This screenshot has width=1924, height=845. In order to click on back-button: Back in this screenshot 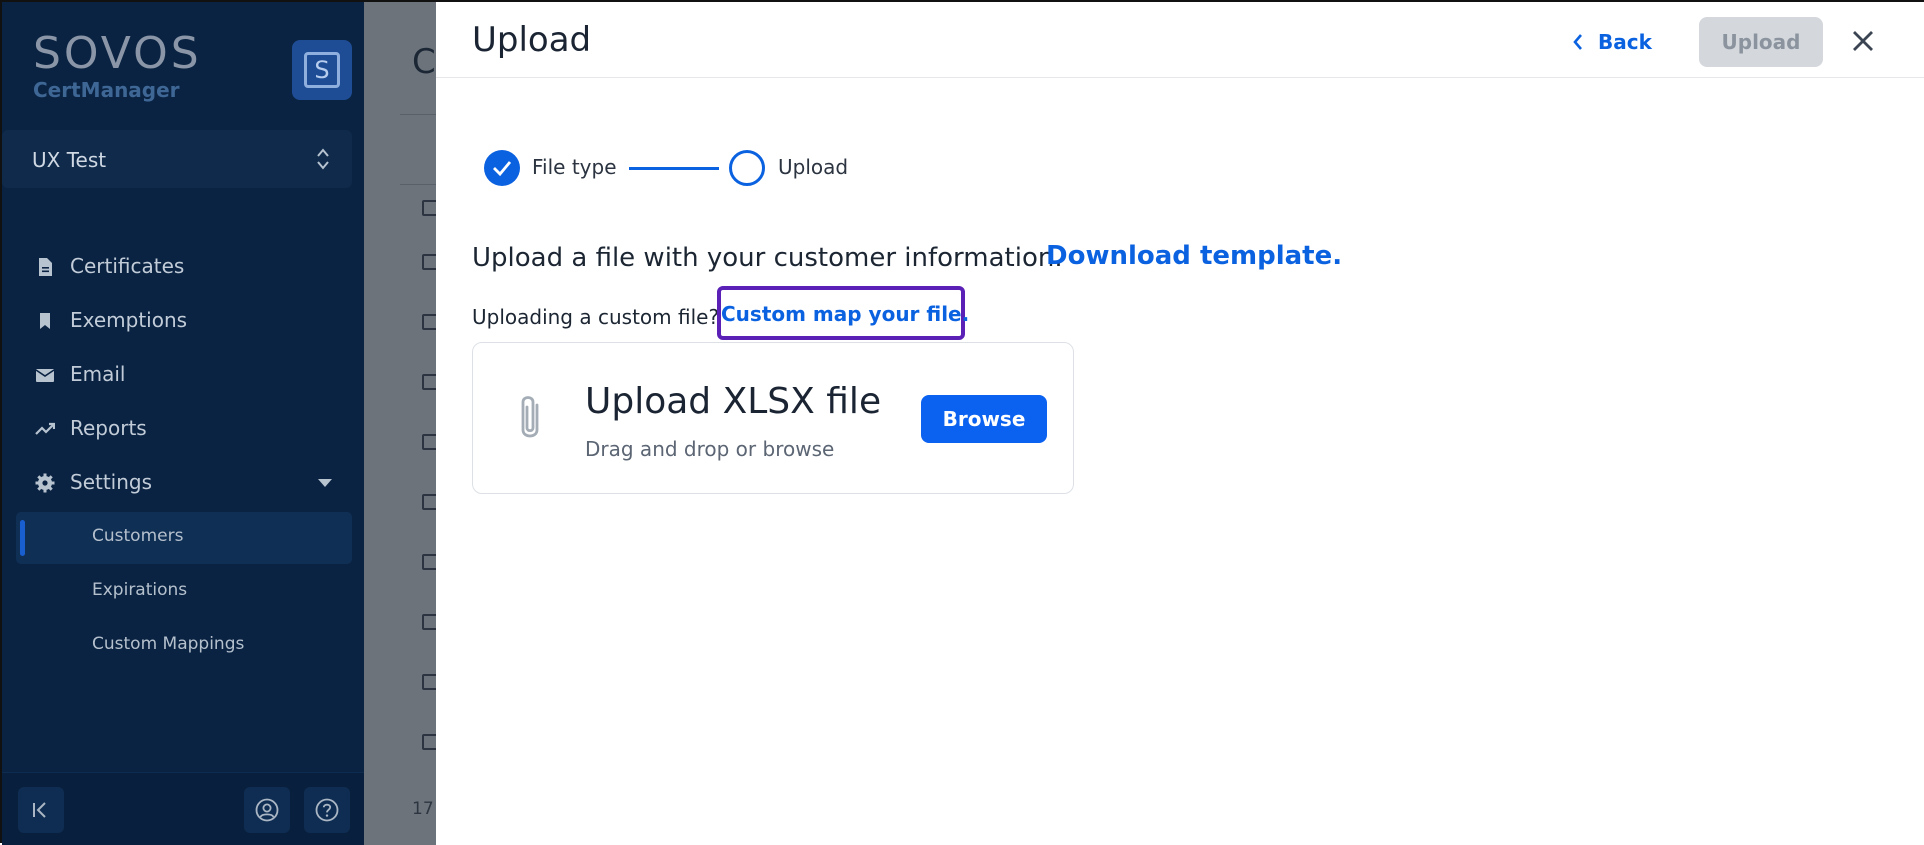, I will do `click(1612, 42)`.